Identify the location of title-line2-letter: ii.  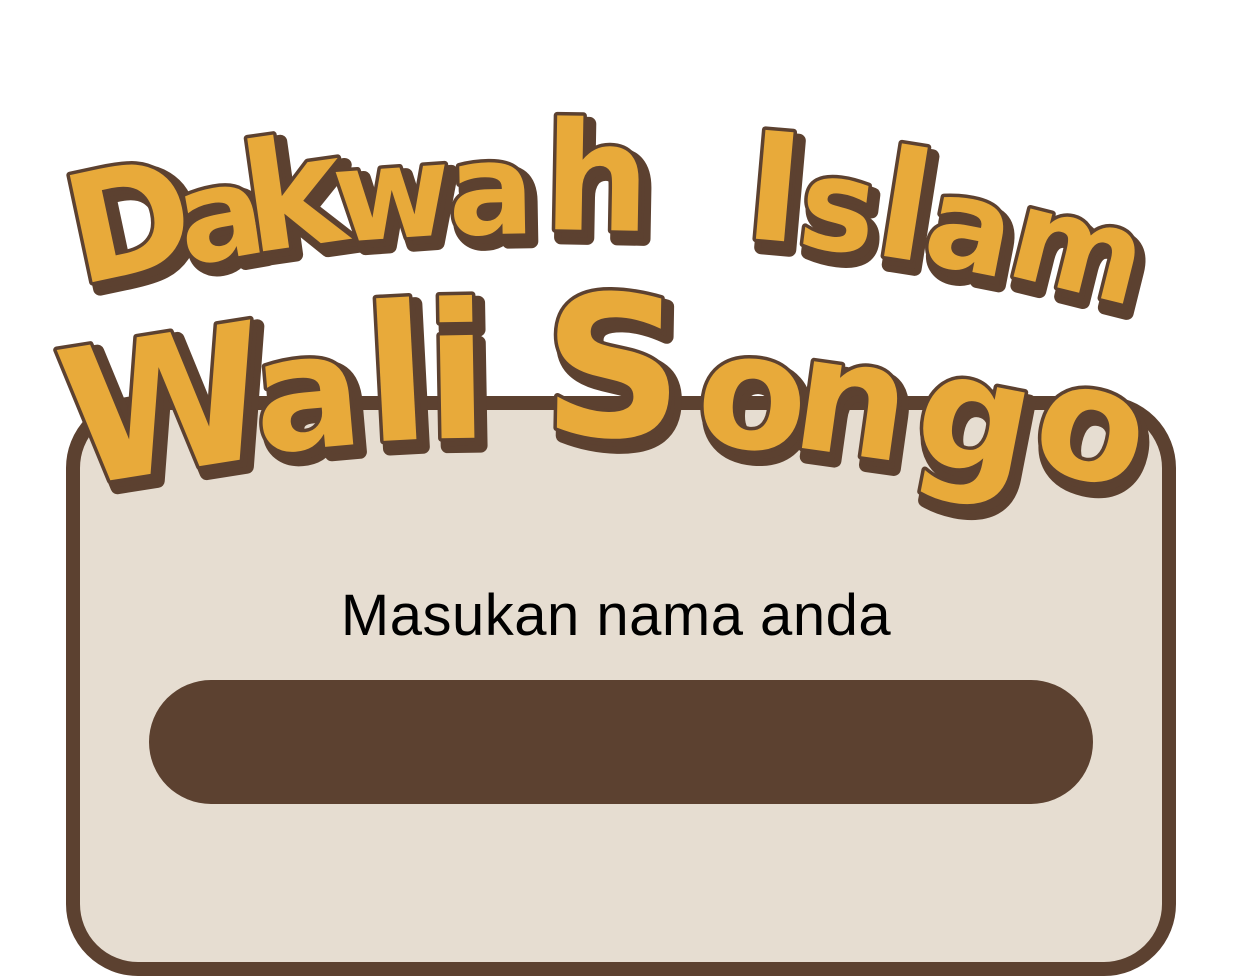
(461, 379).